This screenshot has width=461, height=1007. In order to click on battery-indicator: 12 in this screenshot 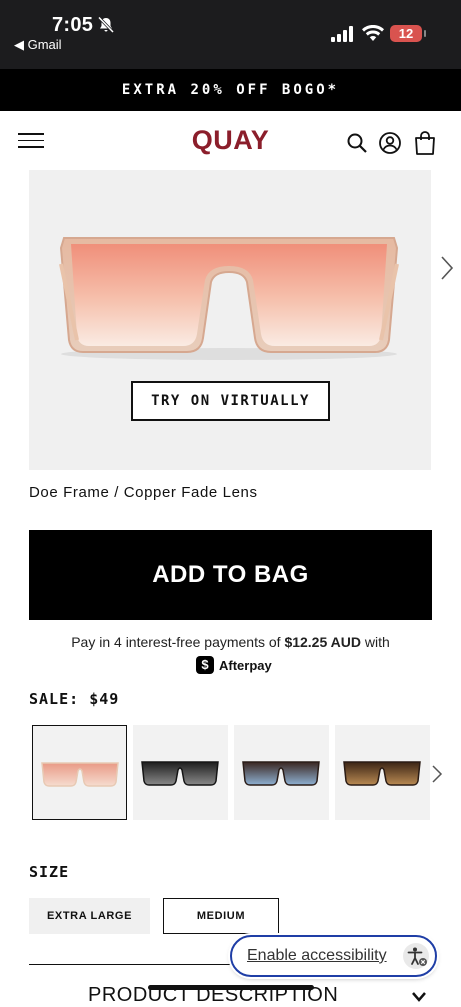, I will do `click(408, 33)`.